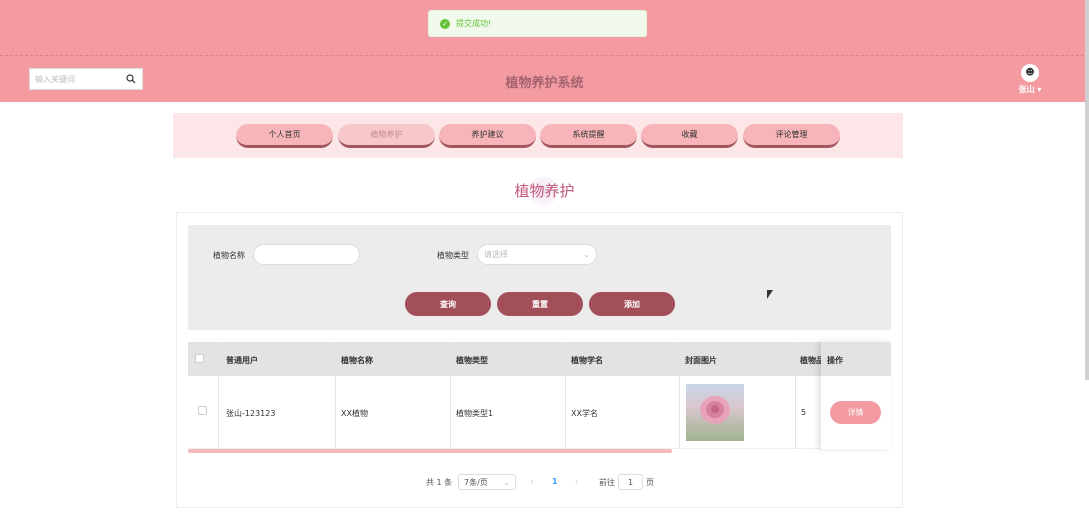 The image size is (1089, 522). Describe the element at coordinates (630, 482) in the screenshot. I see `goto-page-input: 1` at that location.